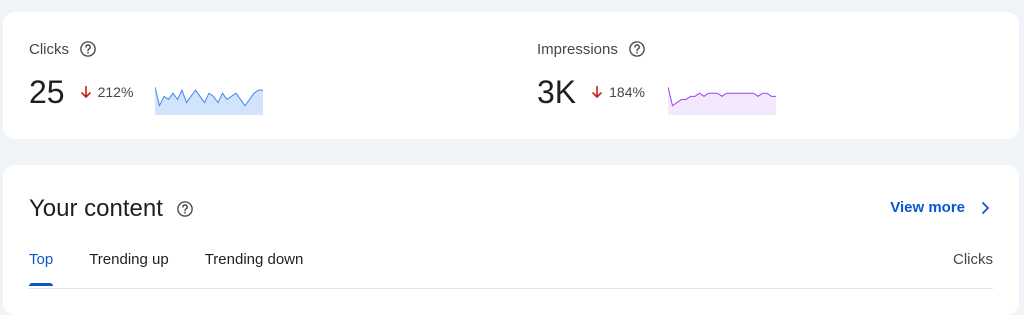 The height and width of the screenshot is (315, 1024). Describe the element at coordinates (927, 207) in the screenshot. I see `view-more-label: View more` at that location.